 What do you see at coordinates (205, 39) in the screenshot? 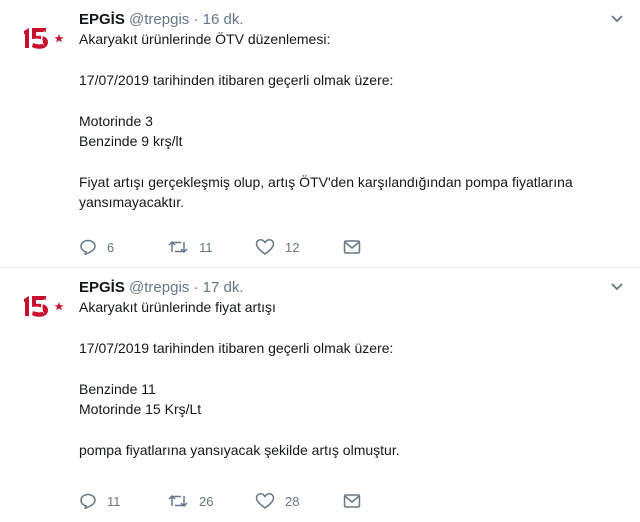
I see `tweet-line: Akaryakıt ürünlerinde ÖTV düzenlemesi:` at bounding box center [205, 39].